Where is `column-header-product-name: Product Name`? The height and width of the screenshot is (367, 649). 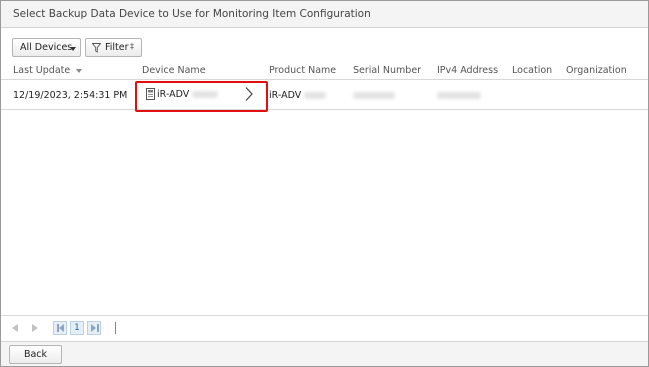
column-header-product-name: Product Name is located at coordinates (302, 70).